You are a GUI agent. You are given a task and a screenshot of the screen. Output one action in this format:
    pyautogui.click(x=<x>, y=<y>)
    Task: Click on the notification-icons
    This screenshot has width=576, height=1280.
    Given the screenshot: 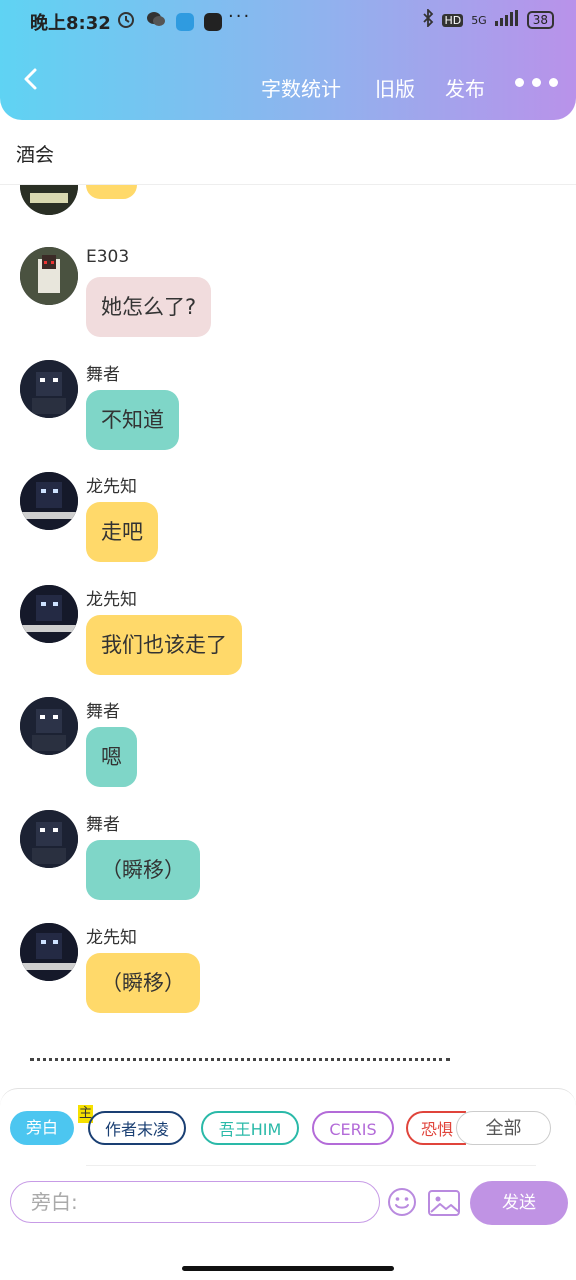 What is the action you would take?
    pyautogui.click(x=169, y=21)
    